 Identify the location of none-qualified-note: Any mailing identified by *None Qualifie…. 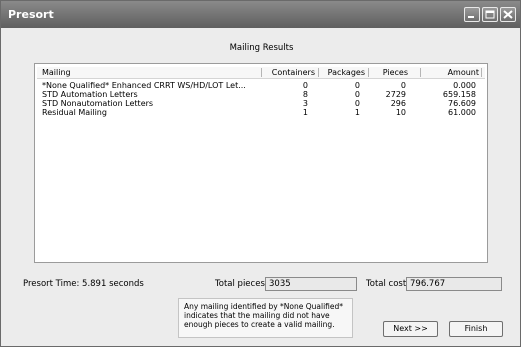
(265, 318).